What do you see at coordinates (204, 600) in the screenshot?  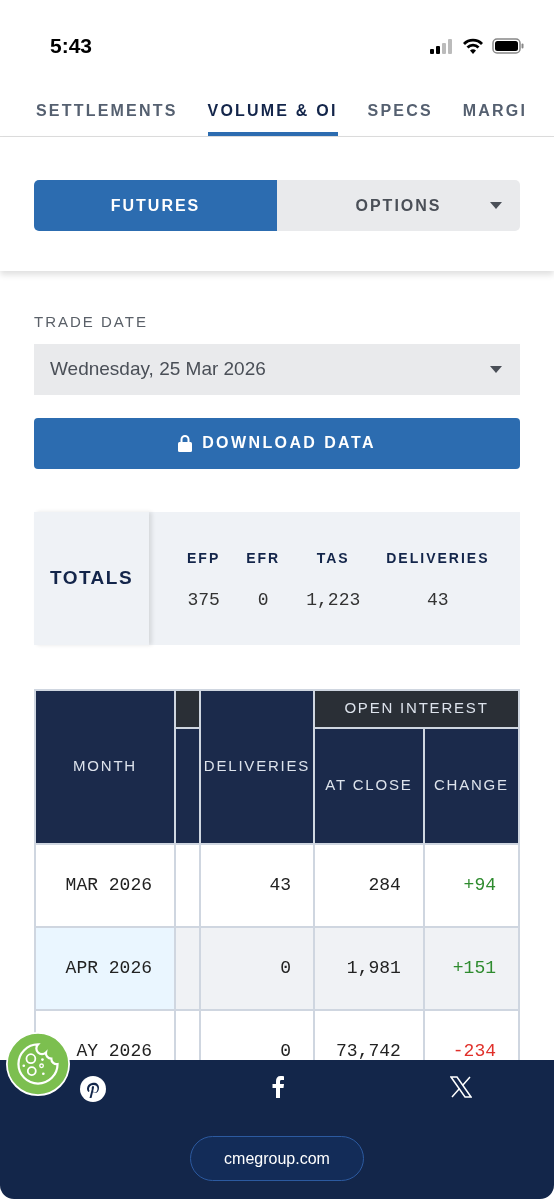 I see `total-value: 375` at bounding box center [204, 600].